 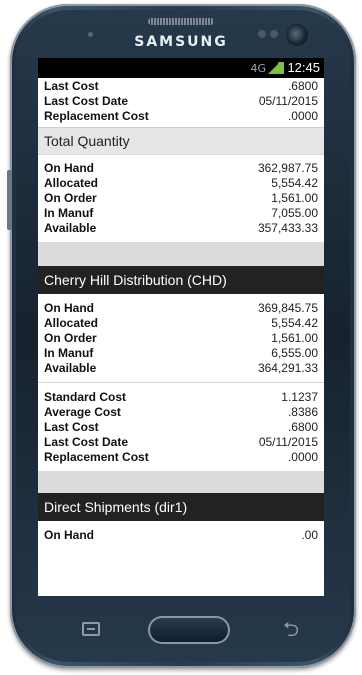 I want to click on row-value: 357,433.33, so click(x=287, y=228).